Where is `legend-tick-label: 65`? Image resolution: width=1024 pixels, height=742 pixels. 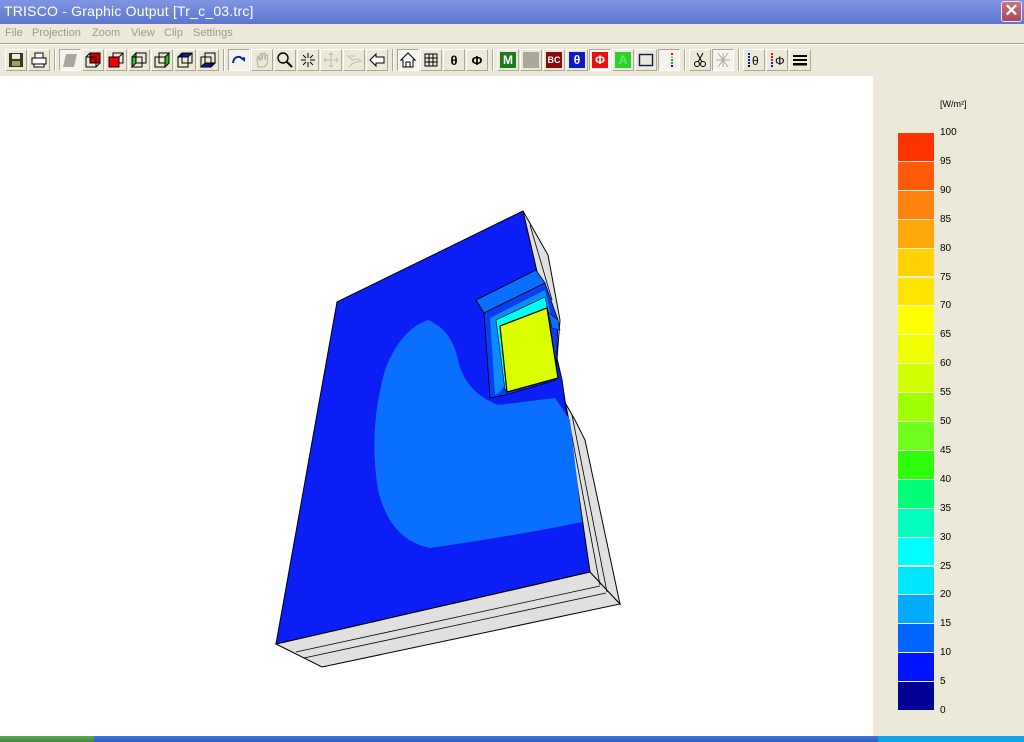 legend-tick-label: 65 is located at coordinates (946, 335).